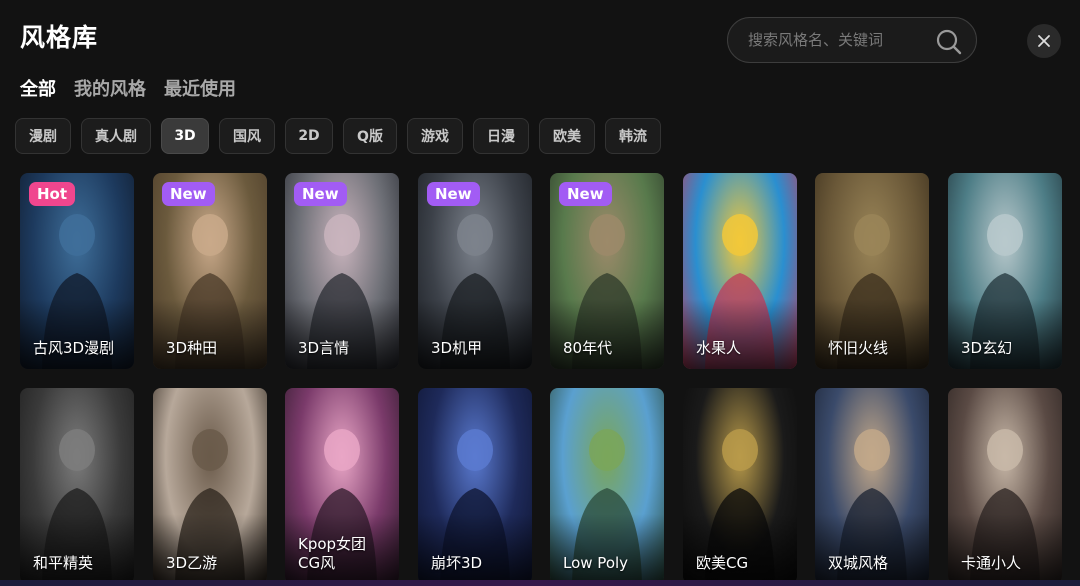 This screenshot has height=586, width=1080. Describe the element at coordinates (332, 553) in the screenshot. I see `style-card-label: Kpop女团 CG风` at that location.